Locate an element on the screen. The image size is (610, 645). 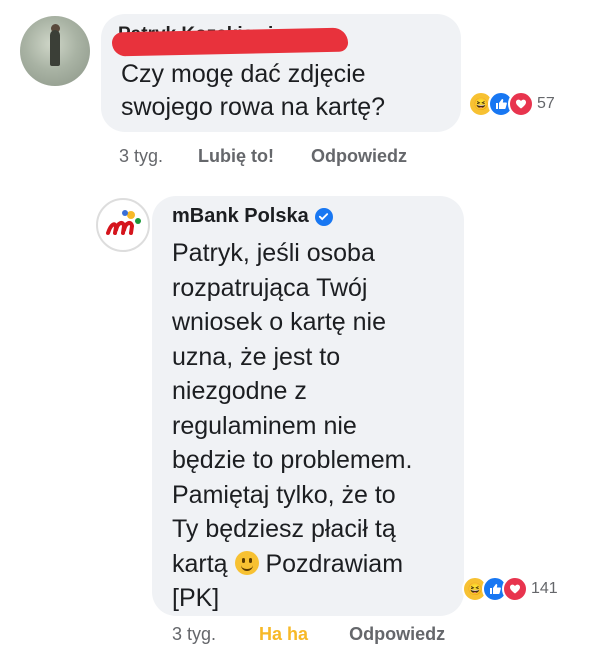
reaction-summary: 😆 57 is located at coordinates (511, 104).